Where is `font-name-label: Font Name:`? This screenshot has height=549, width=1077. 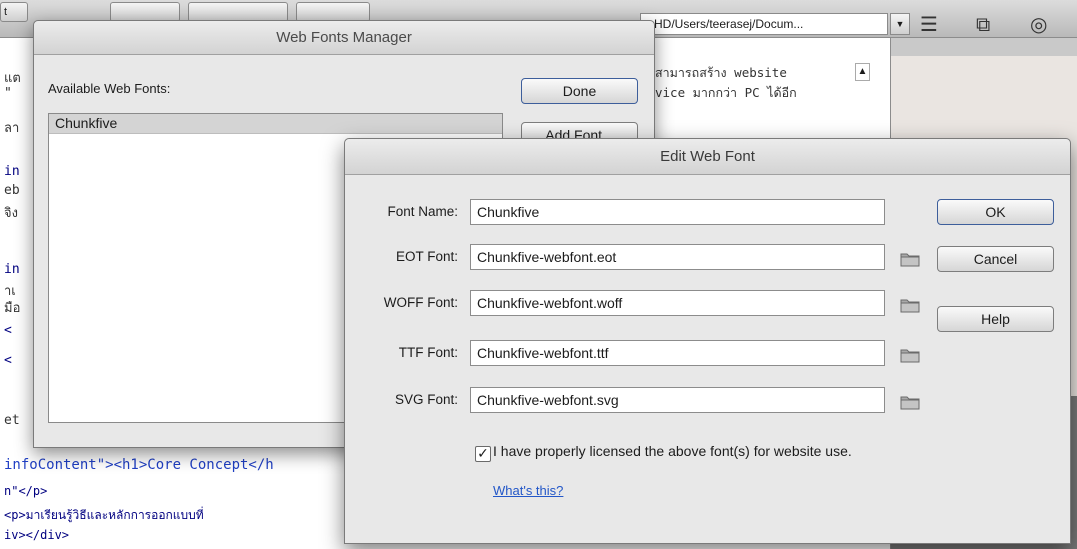 font-name-label: Font Name: is located at coordinates (422, 211).